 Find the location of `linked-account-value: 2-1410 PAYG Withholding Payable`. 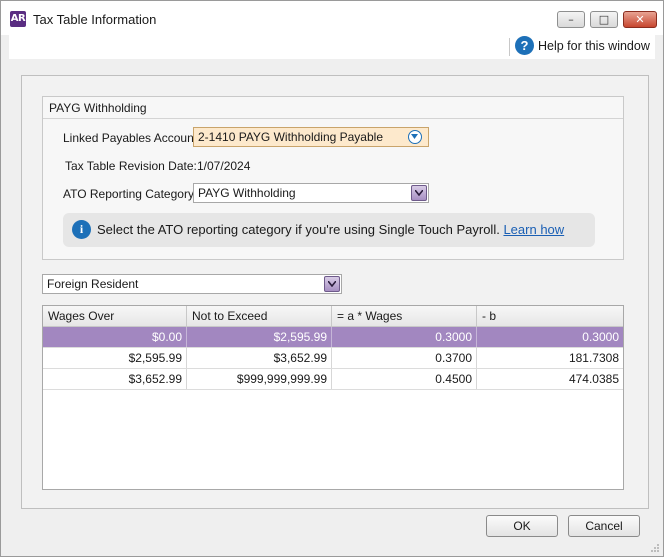

linked-account-value: 2-1410 PAYG Withholding Payable is located at coordinates (290, 137).